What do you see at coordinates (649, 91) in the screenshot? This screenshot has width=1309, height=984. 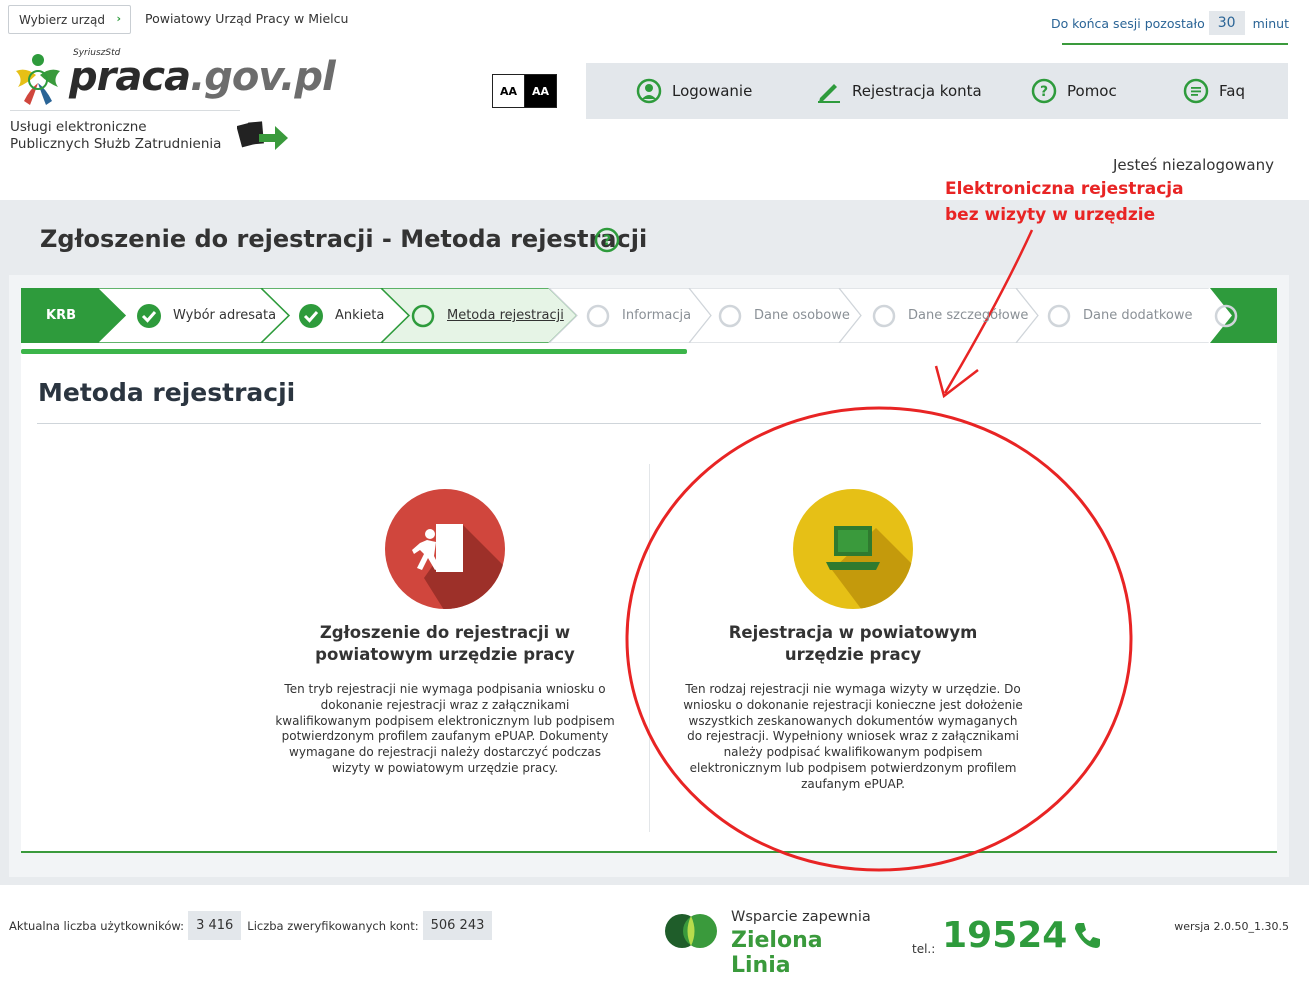 I see `user-icon` at bounding box center [649, 91].